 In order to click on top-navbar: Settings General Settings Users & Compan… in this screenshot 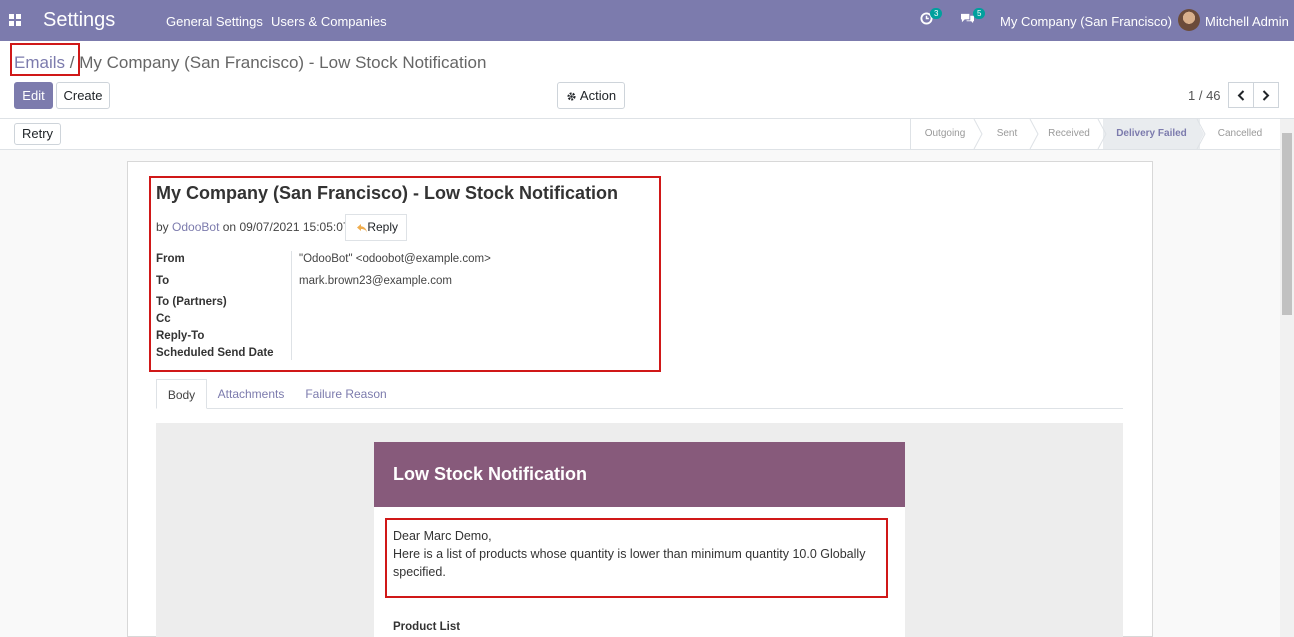, I will do `click(647, 20)`.